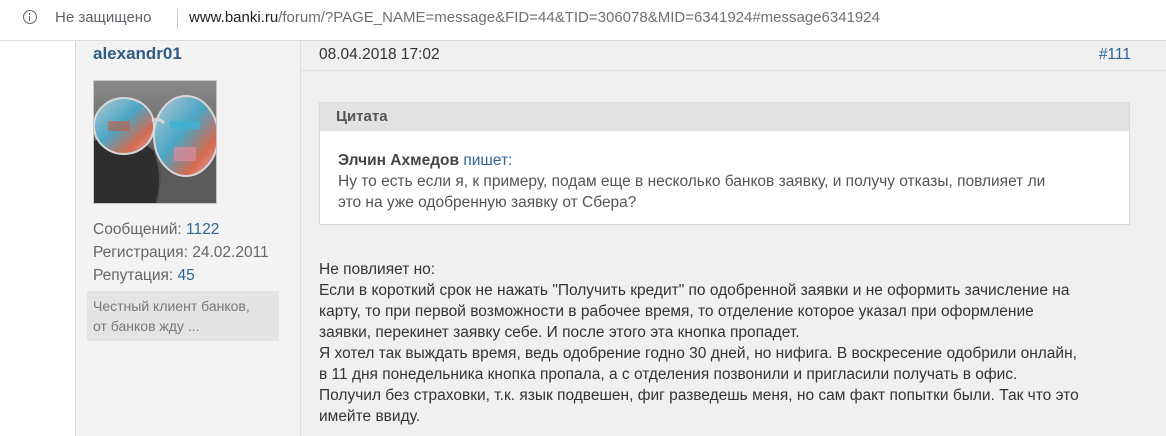  I want to click on author-avatar, so click(155, 142).